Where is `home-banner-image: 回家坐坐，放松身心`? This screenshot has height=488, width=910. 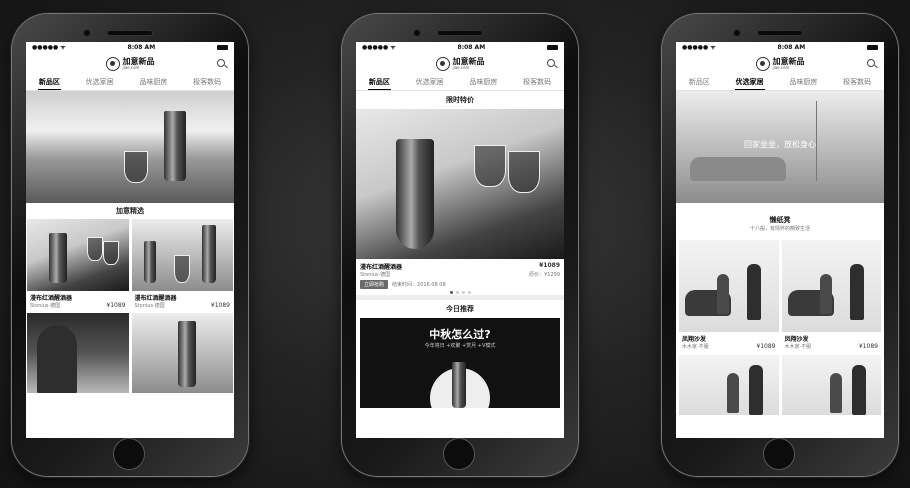 home-banner-image: 回家坐坐，放松身心 is located at coordinates (780, 147).